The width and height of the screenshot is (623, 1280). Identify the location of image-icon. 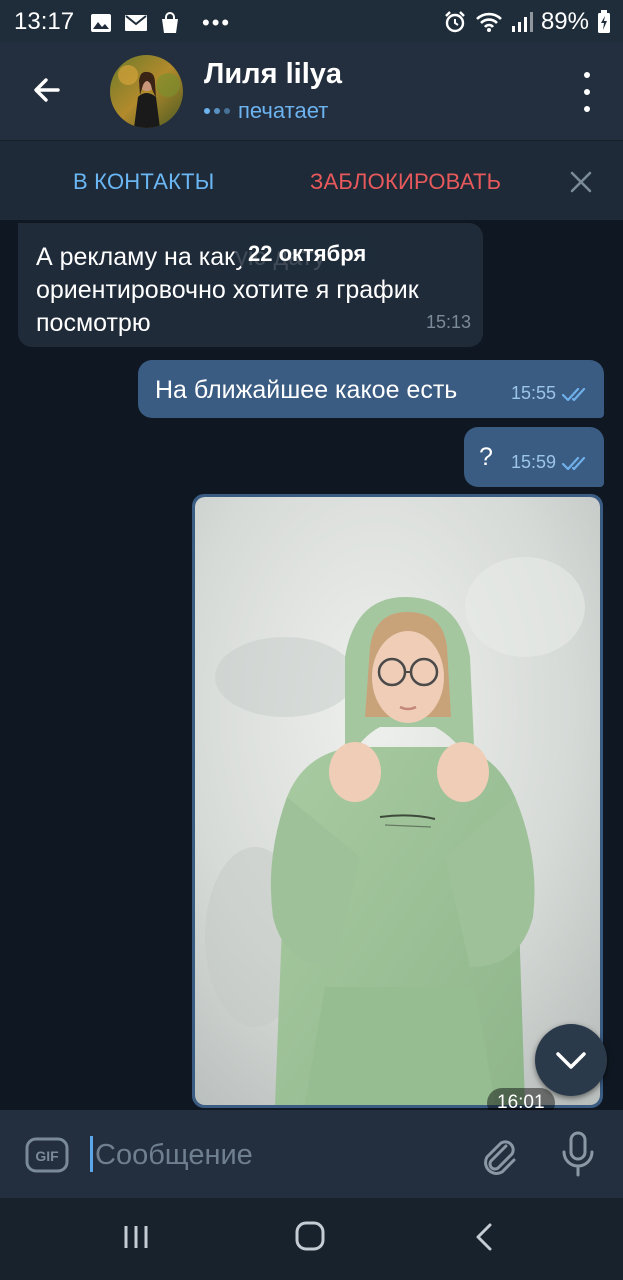
(101, 23).